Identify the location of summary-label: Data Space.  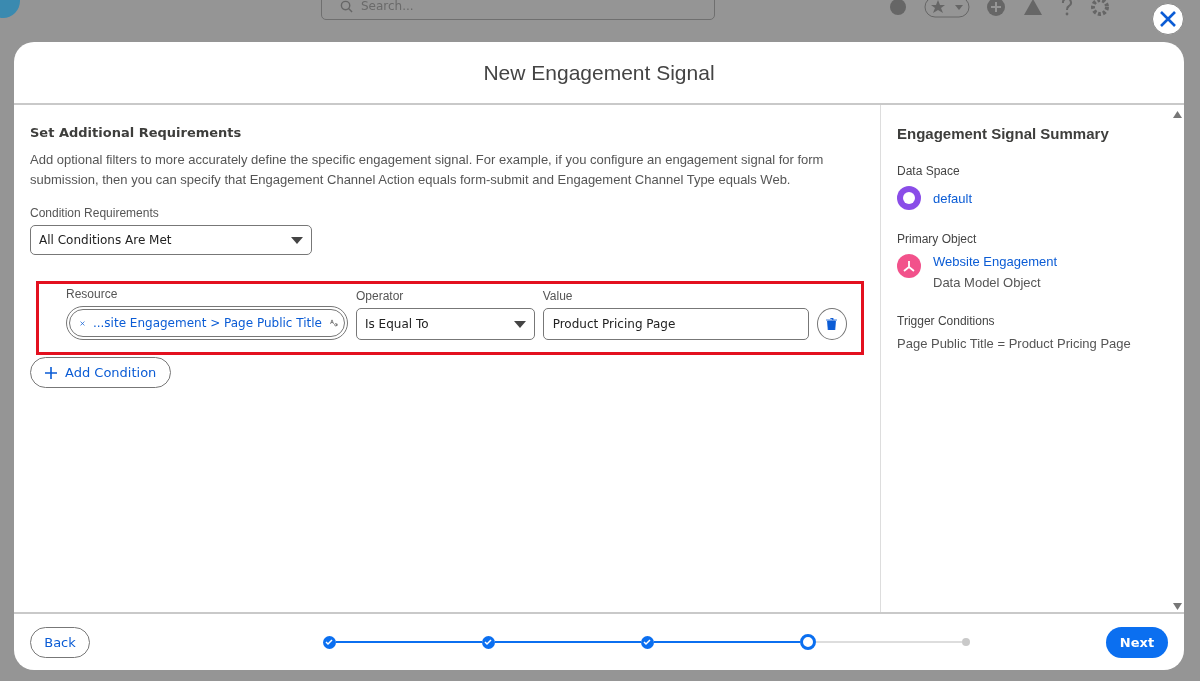
(929, 171).